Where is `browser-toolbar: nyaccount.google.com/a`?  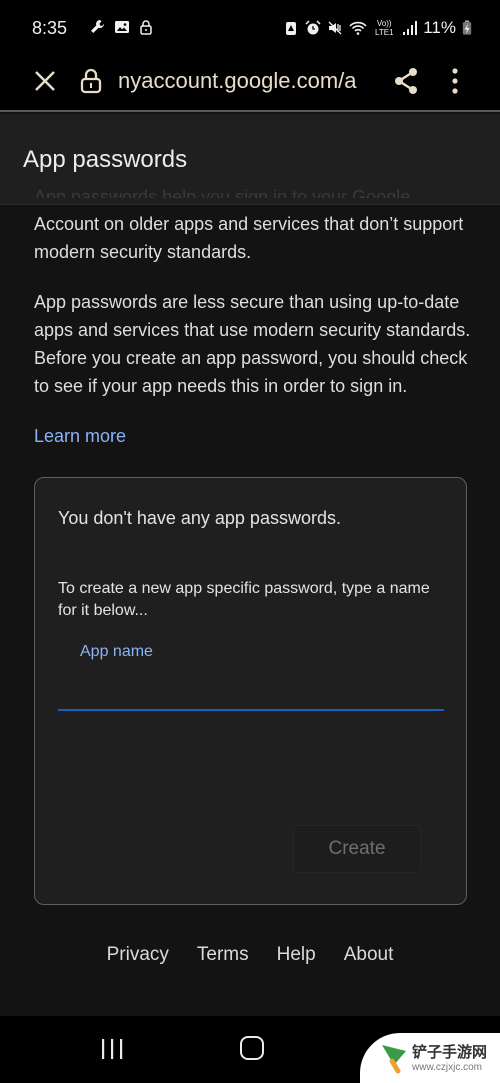
browser-toolbar: nyaccount.google.com/a is located at coordinates (250, 84).